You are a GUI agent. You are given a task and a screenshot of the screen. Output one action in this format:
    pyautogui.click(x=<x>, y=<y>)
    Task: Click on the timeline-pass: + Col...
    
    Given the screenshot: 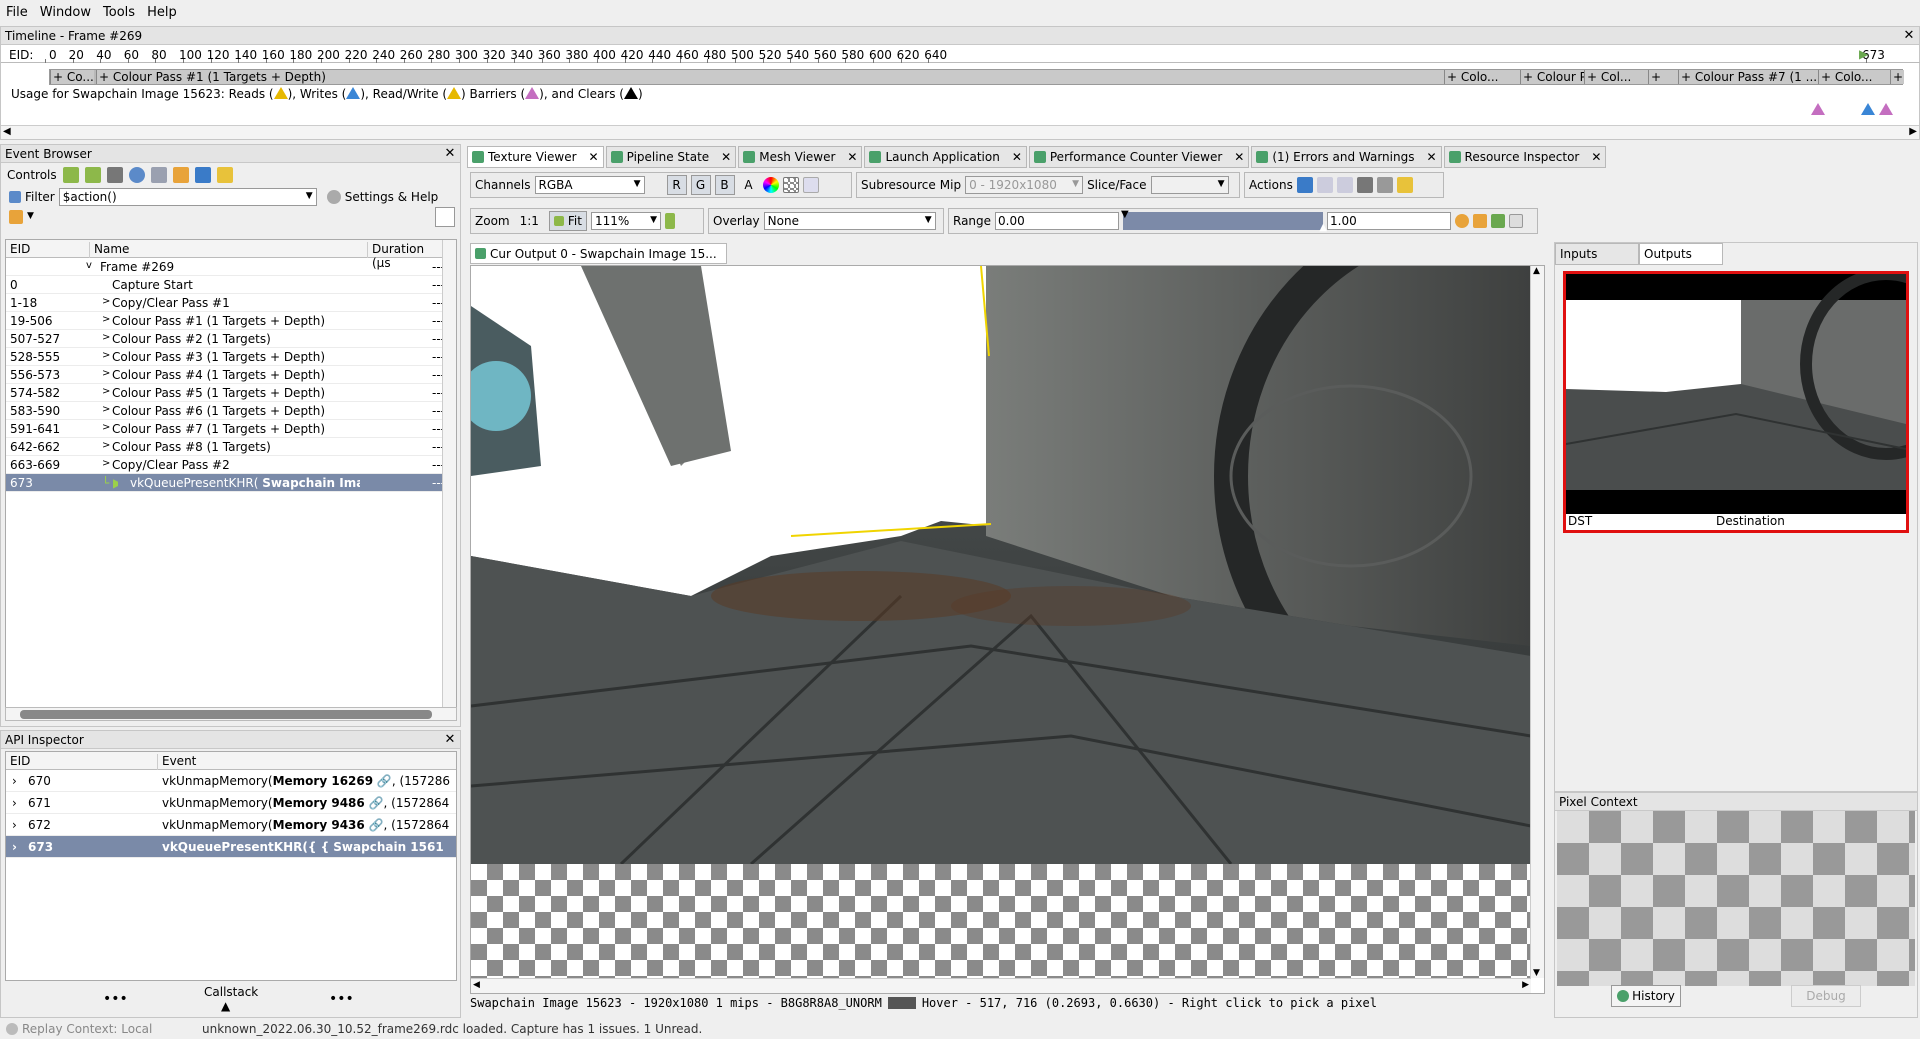 What is the action you would take?
    pyautogui.click(x=1616, y=77)
    